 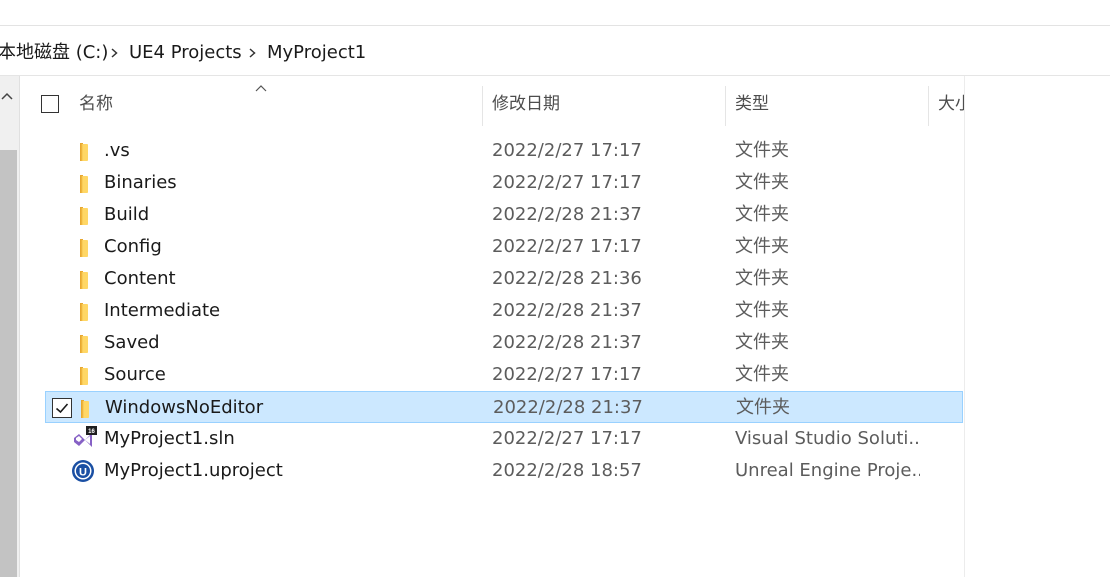 What do you see at coordinates (261, 88) in the screenshot?
I see `sort-ascending-icon` at bounding box center [261, 88].